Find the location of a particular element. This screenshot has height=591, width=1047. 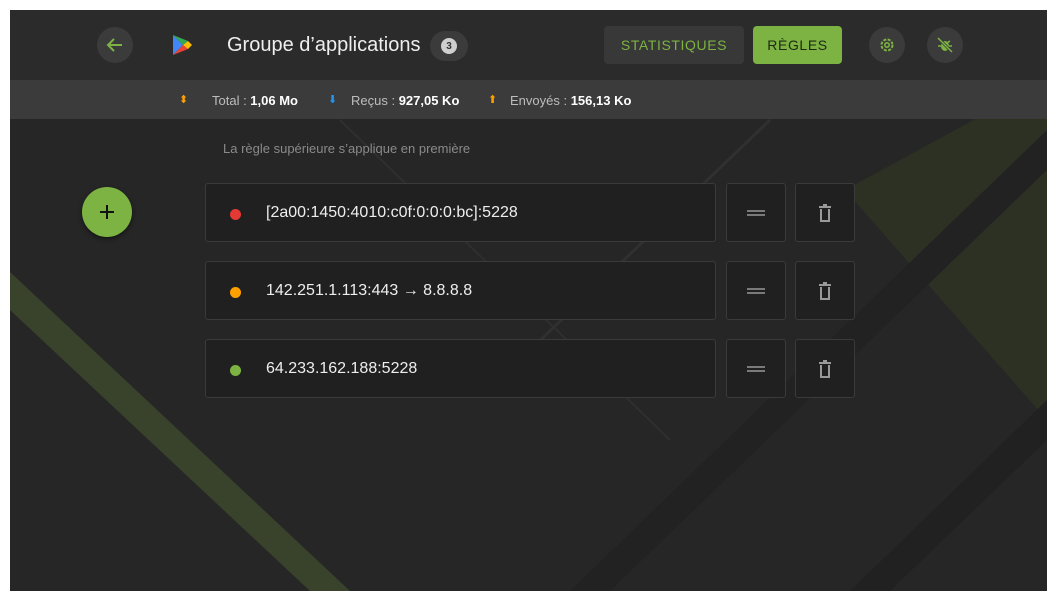

rule-target: 142.251.1.113:443 → 8.8.8.8 is located at coordinates (369, 290).